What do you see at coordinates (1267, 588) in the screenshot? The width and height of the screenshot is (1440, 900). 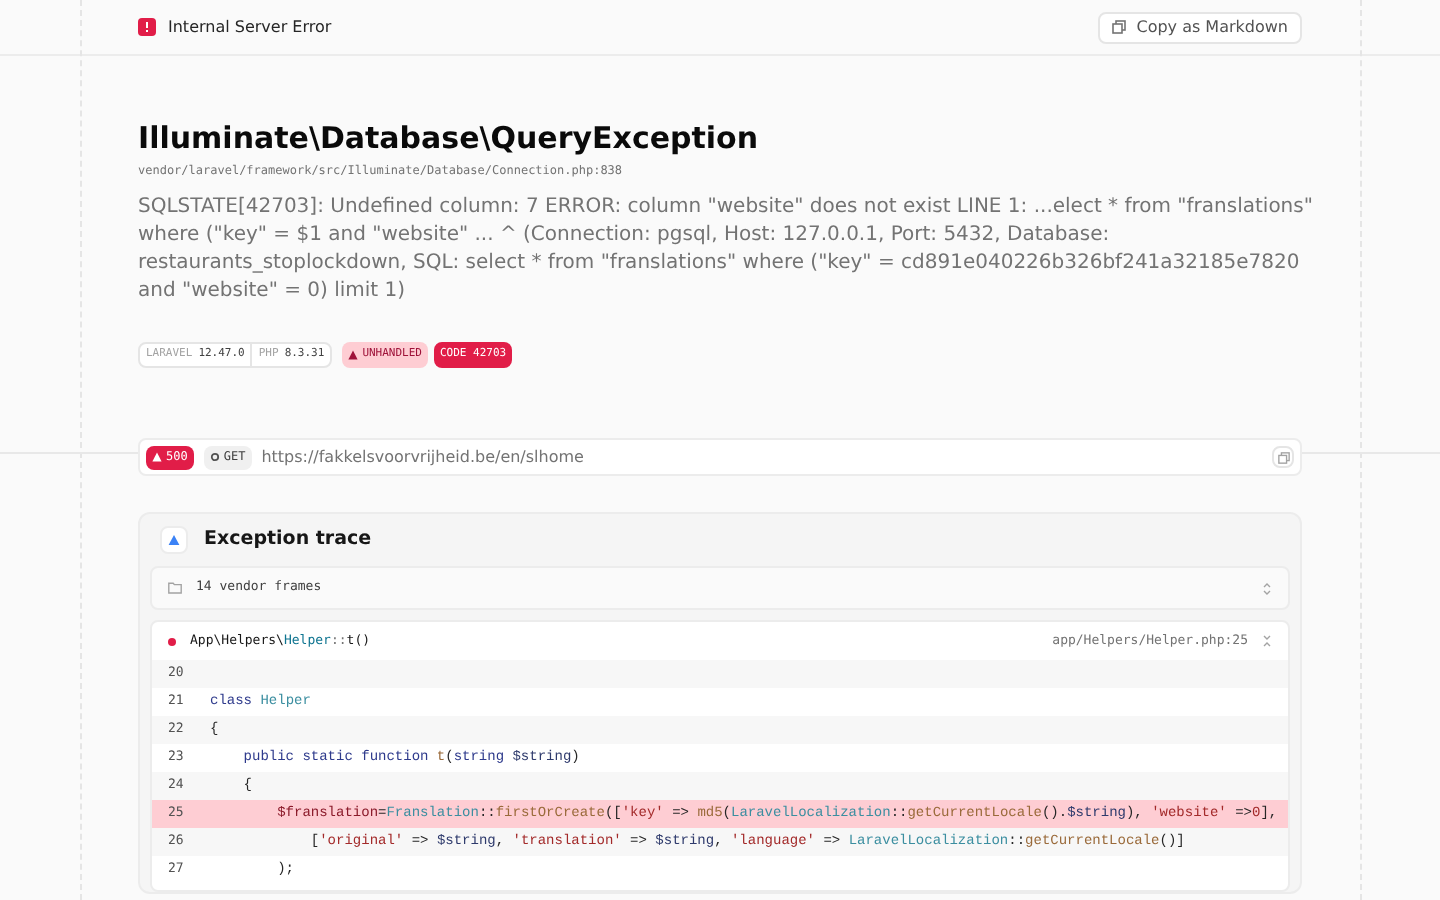 I see `expand-icon` at bounding box center [1267, 588].